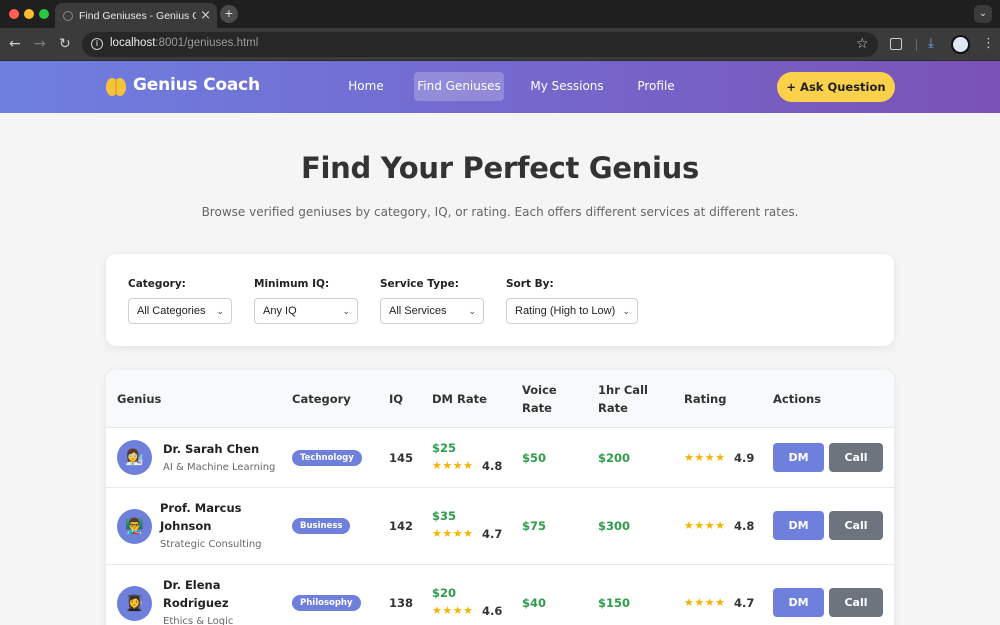 The width and height of the screenshot is (1000, 625). Describe the element at coordinates (744, 458) in the screenshot. I see `rating-value: 4.9` at that location.